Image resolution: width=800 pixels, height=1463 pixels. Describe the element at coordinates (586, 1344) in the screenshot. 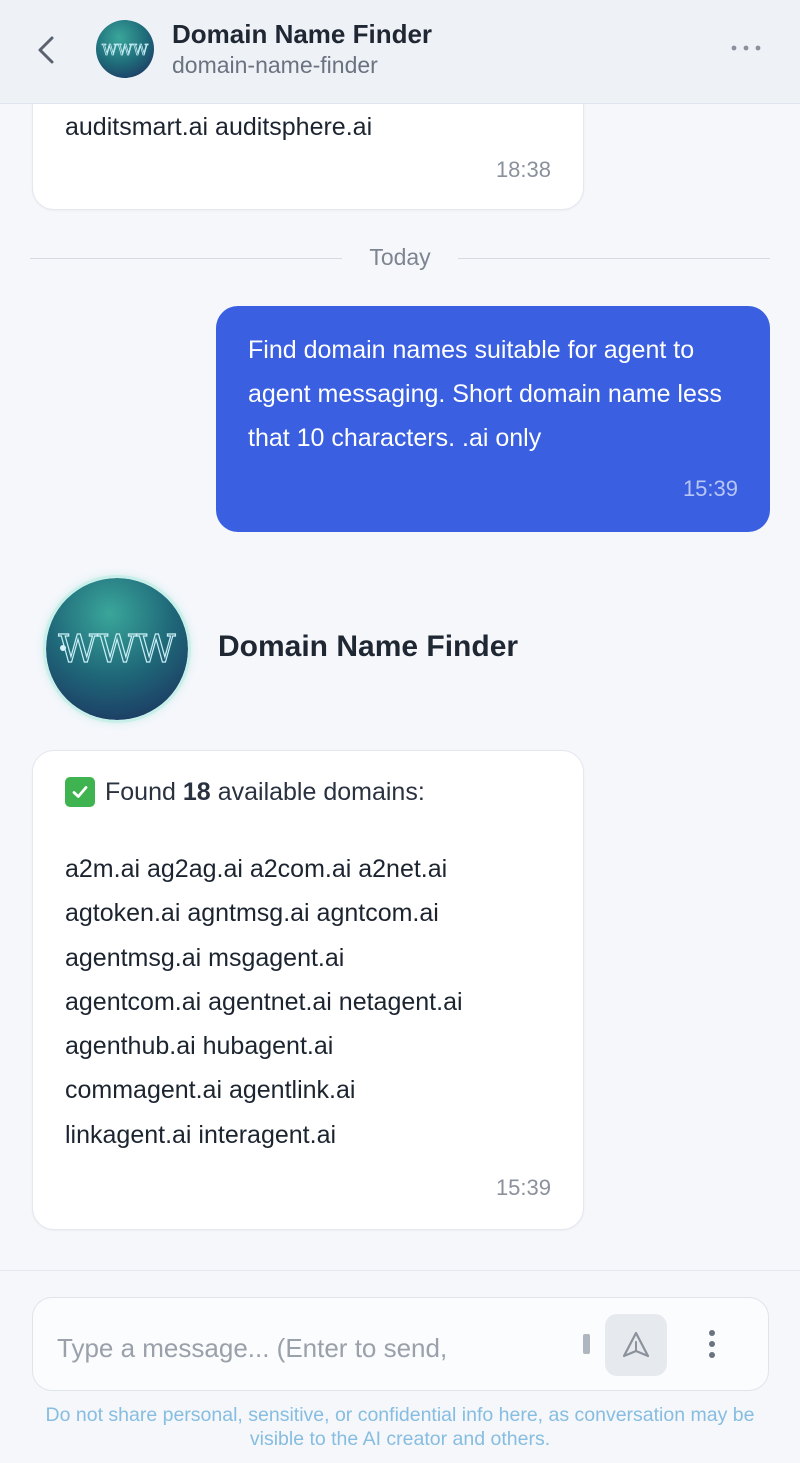

I see `input-scrollbar` at that location.